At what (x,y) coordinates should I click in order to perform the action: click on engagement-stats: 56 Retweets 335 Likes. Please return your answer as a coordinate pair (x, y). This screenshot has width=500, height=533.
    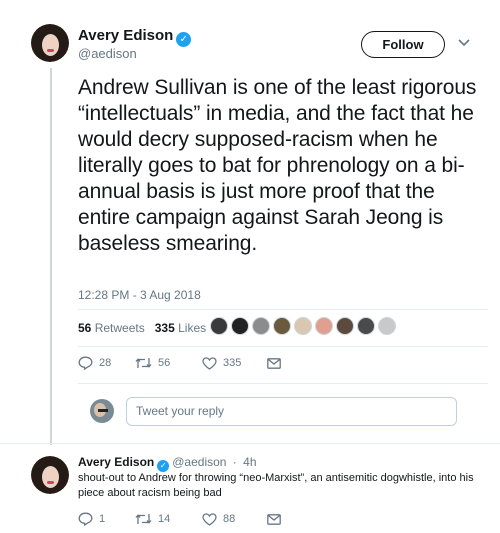
    Looking at the image, I should click on (142, 328).